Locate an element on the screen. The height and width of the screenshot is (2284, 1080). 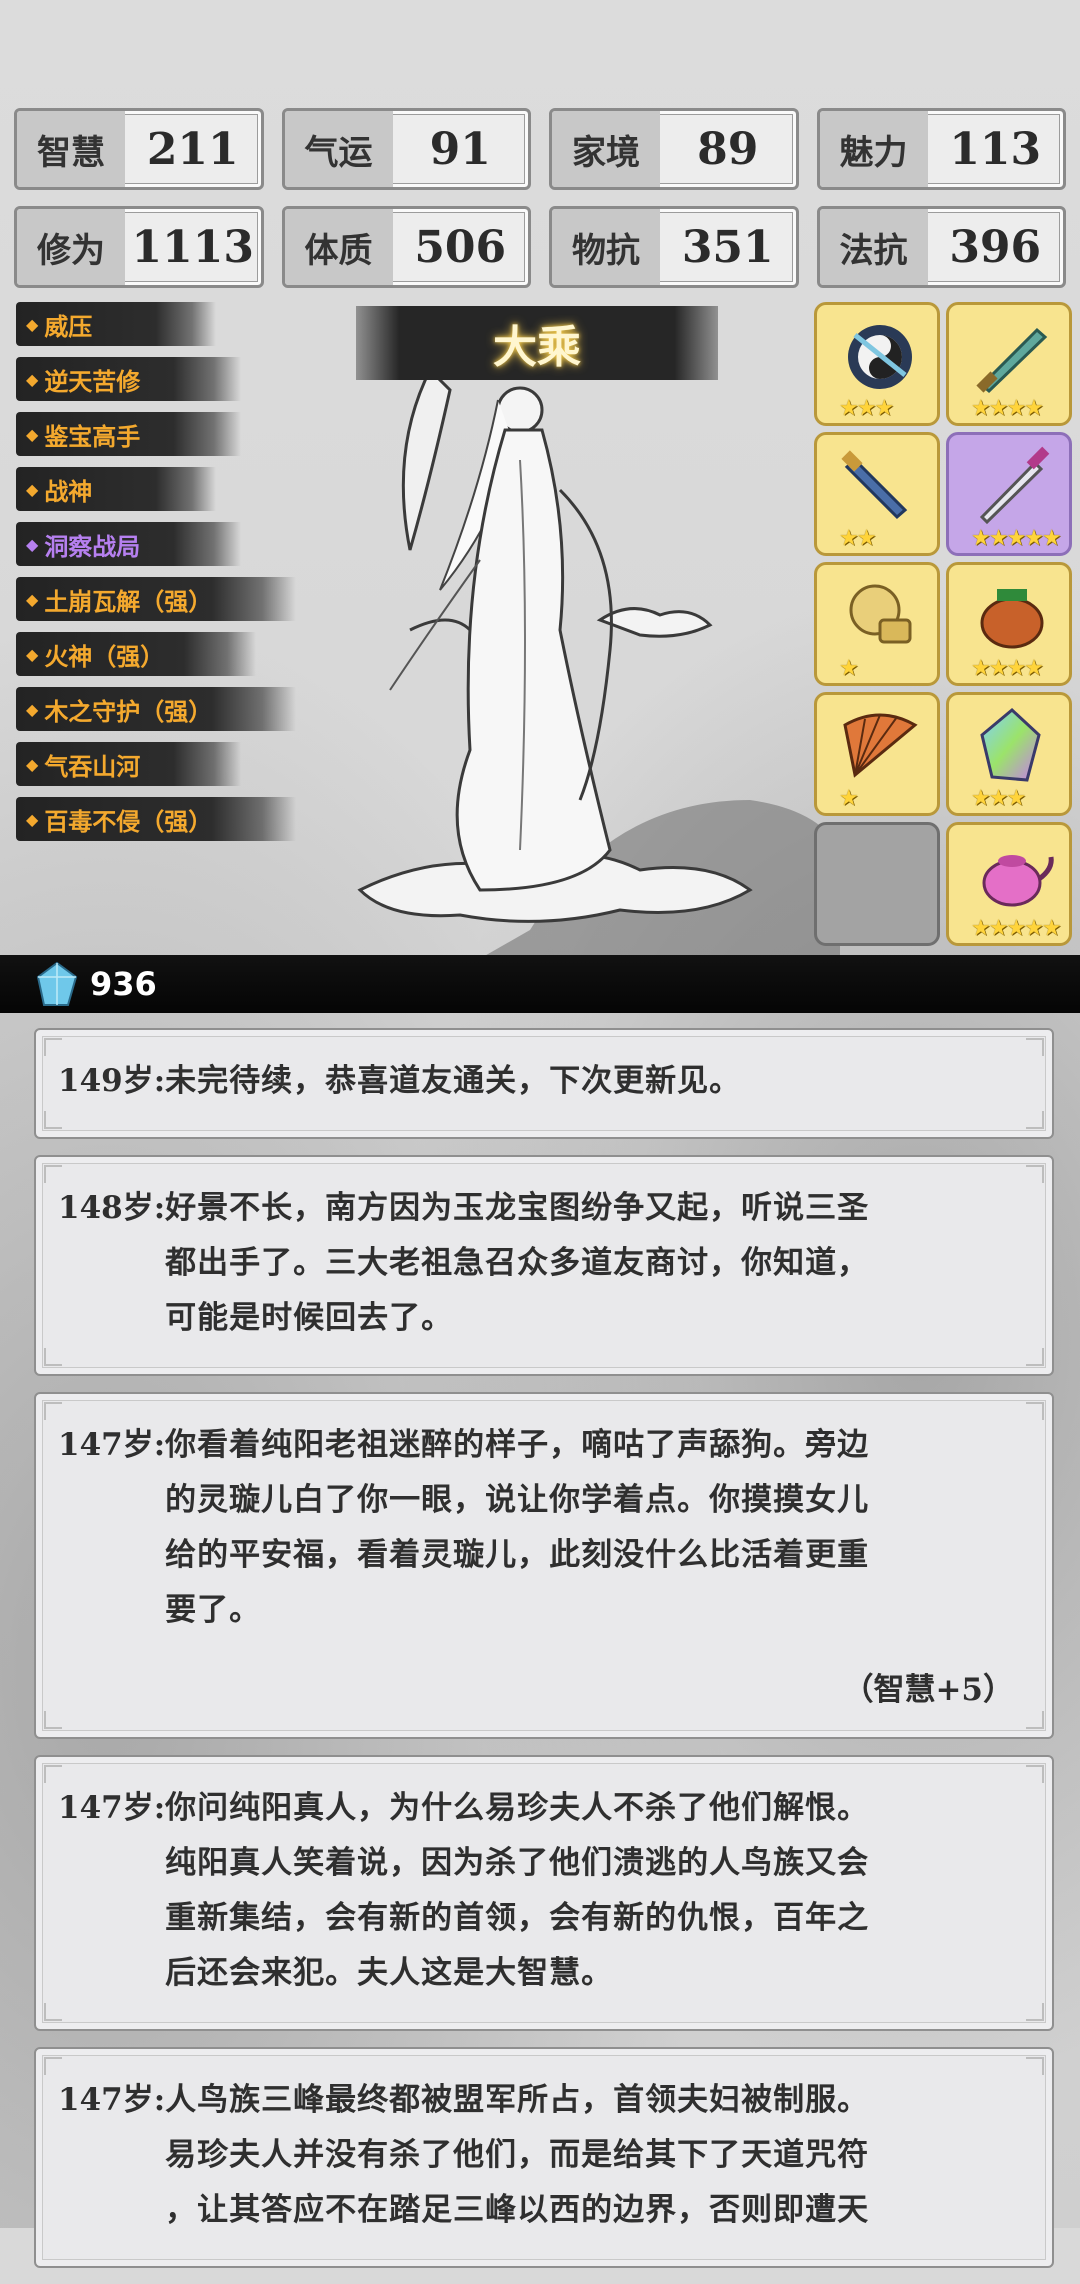
entry-text: 都出手了。三大老祖急召众多道友商讨，你知道， is located at coordinates (517, 1263).